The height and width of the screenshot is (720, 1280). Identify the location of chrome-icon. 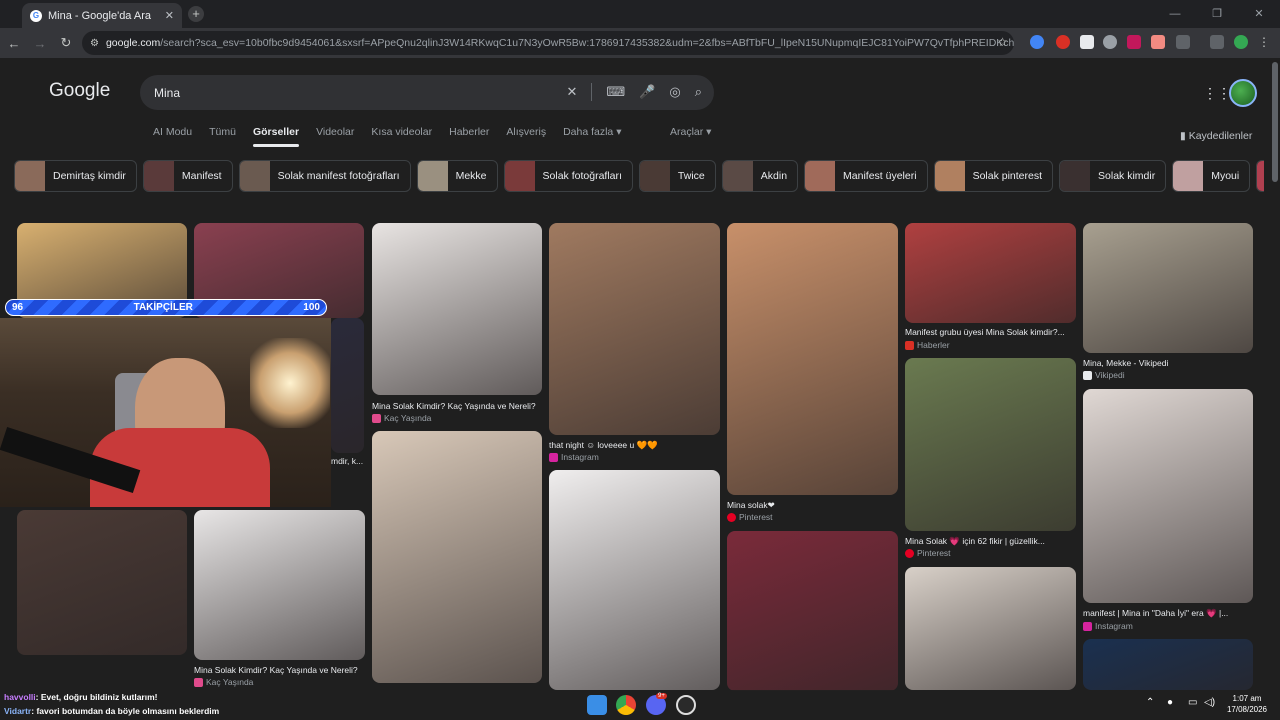
(626, 705).